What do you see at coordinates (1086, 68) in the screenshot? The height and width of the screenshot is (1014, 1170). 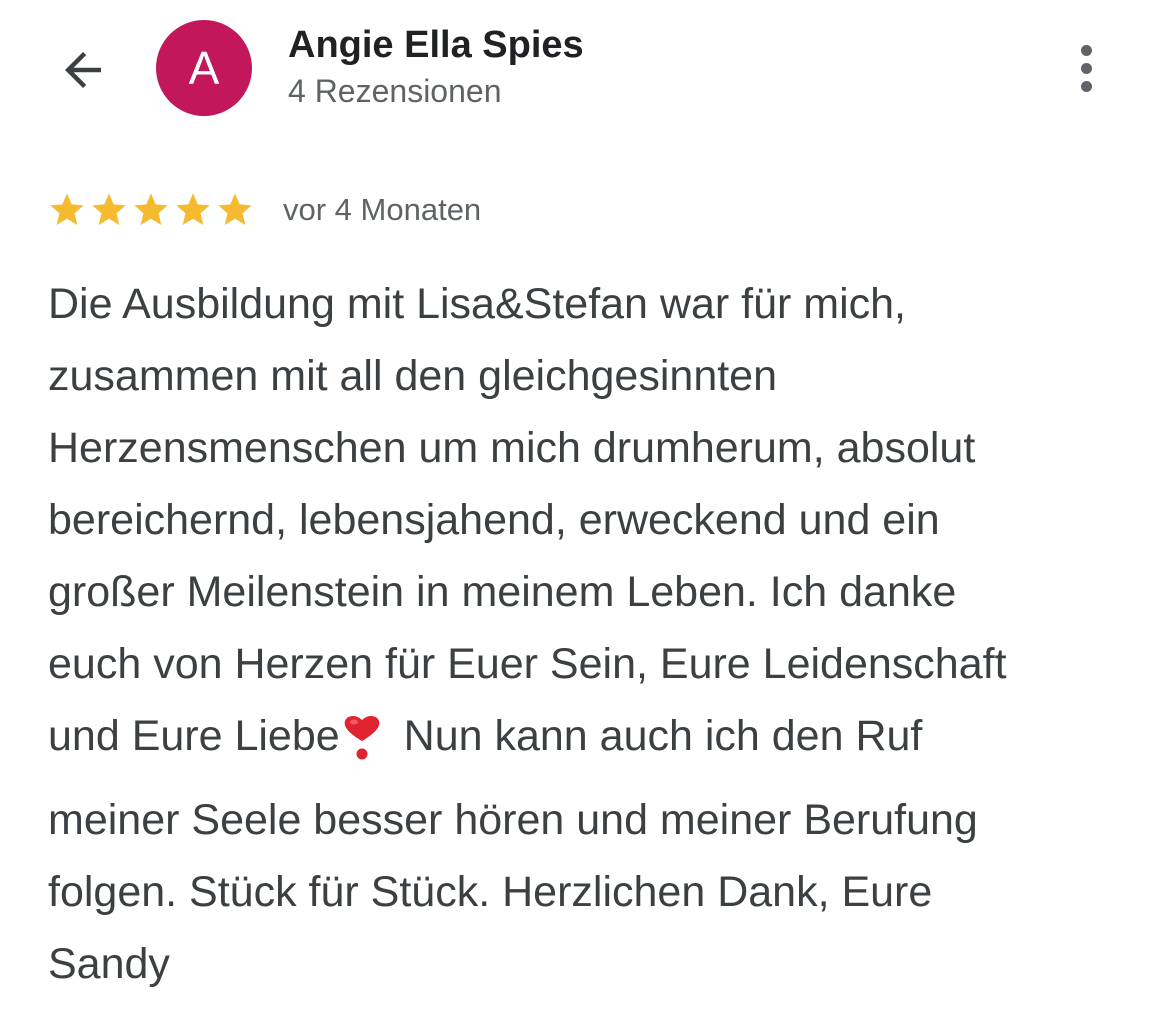 I see `more-options-button` at bounding box center [1086, 68].